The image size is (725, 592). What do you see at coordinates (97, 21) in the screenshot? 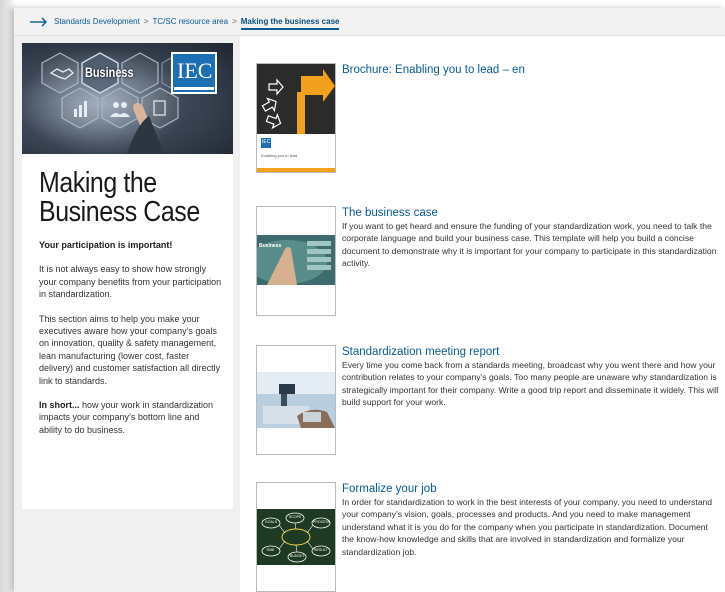
I see `breadcrumb-standards-development: Standards Development` at bounding box center [97, 21].